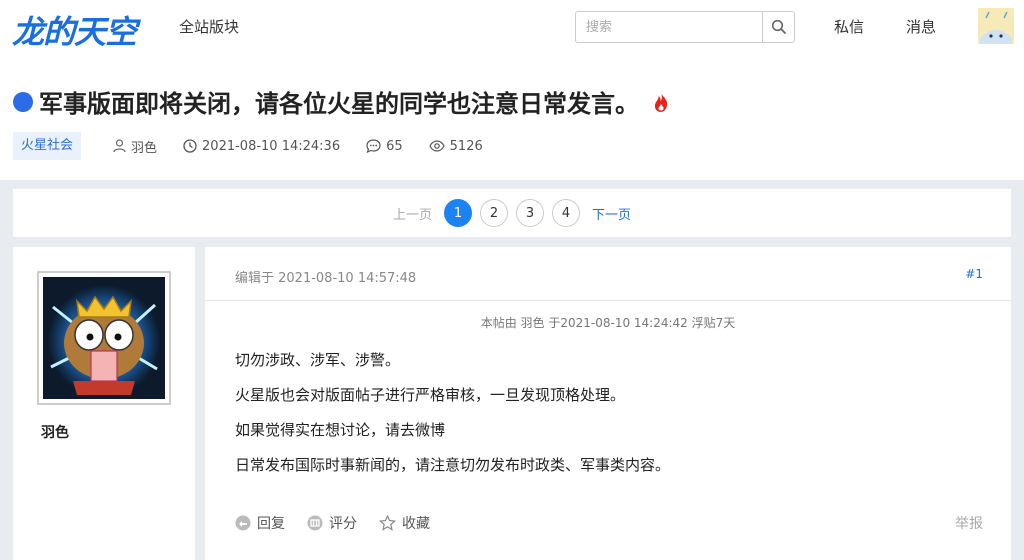  Describe the element at coordinates (243, 523) in the screenshot. I see `reply-icon` at that location.